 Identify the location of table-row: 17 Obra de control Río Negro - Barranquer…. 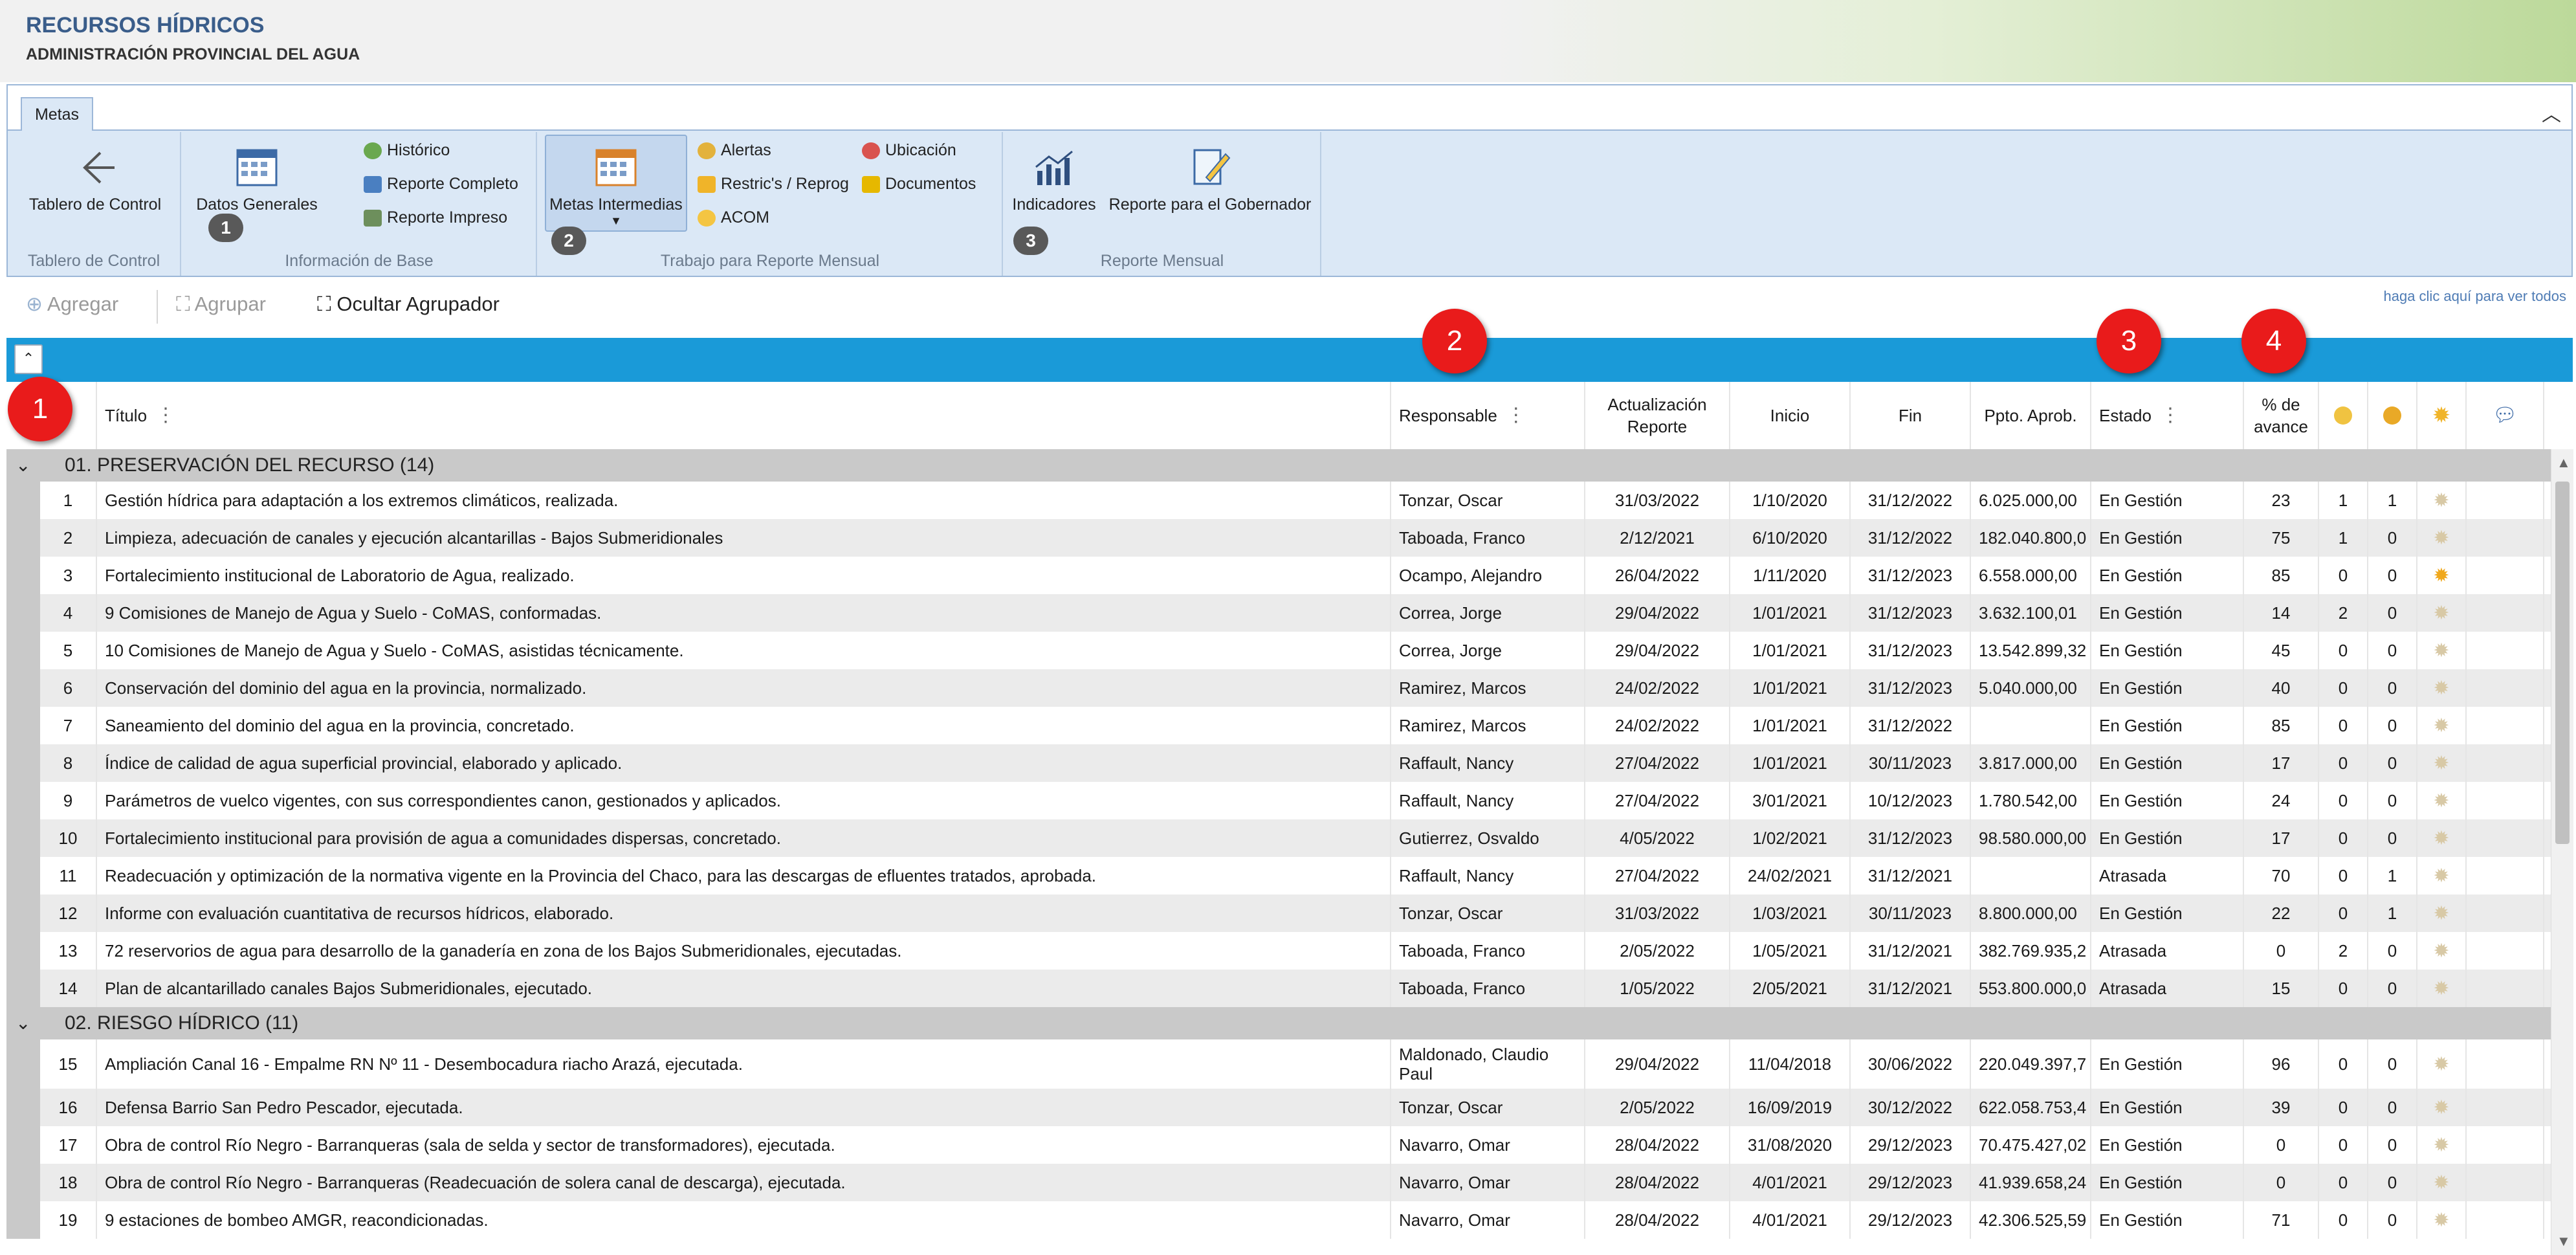
(1278, 1145).